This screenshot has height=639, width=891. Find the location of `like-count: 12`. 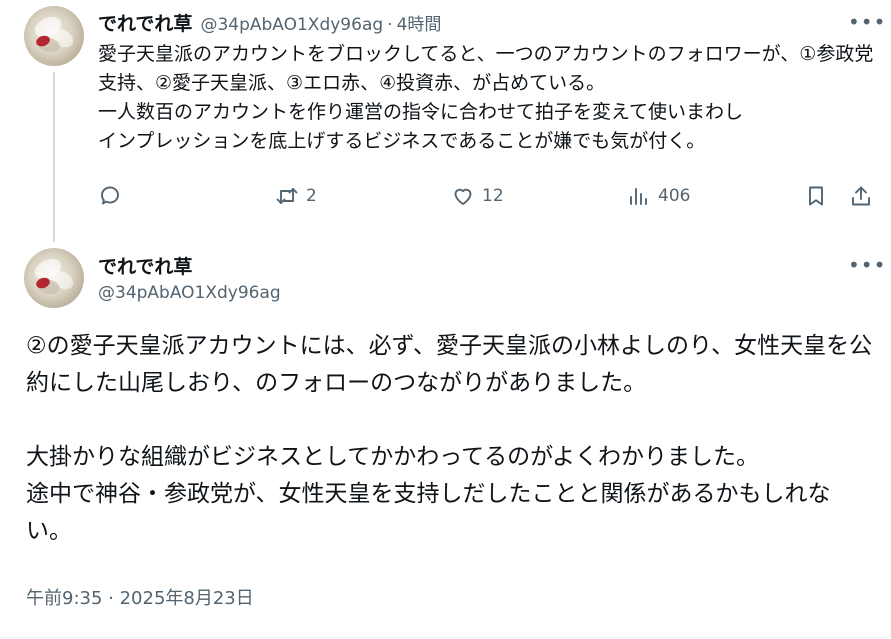

like-count: 12 is located at coordinates (493, 196).